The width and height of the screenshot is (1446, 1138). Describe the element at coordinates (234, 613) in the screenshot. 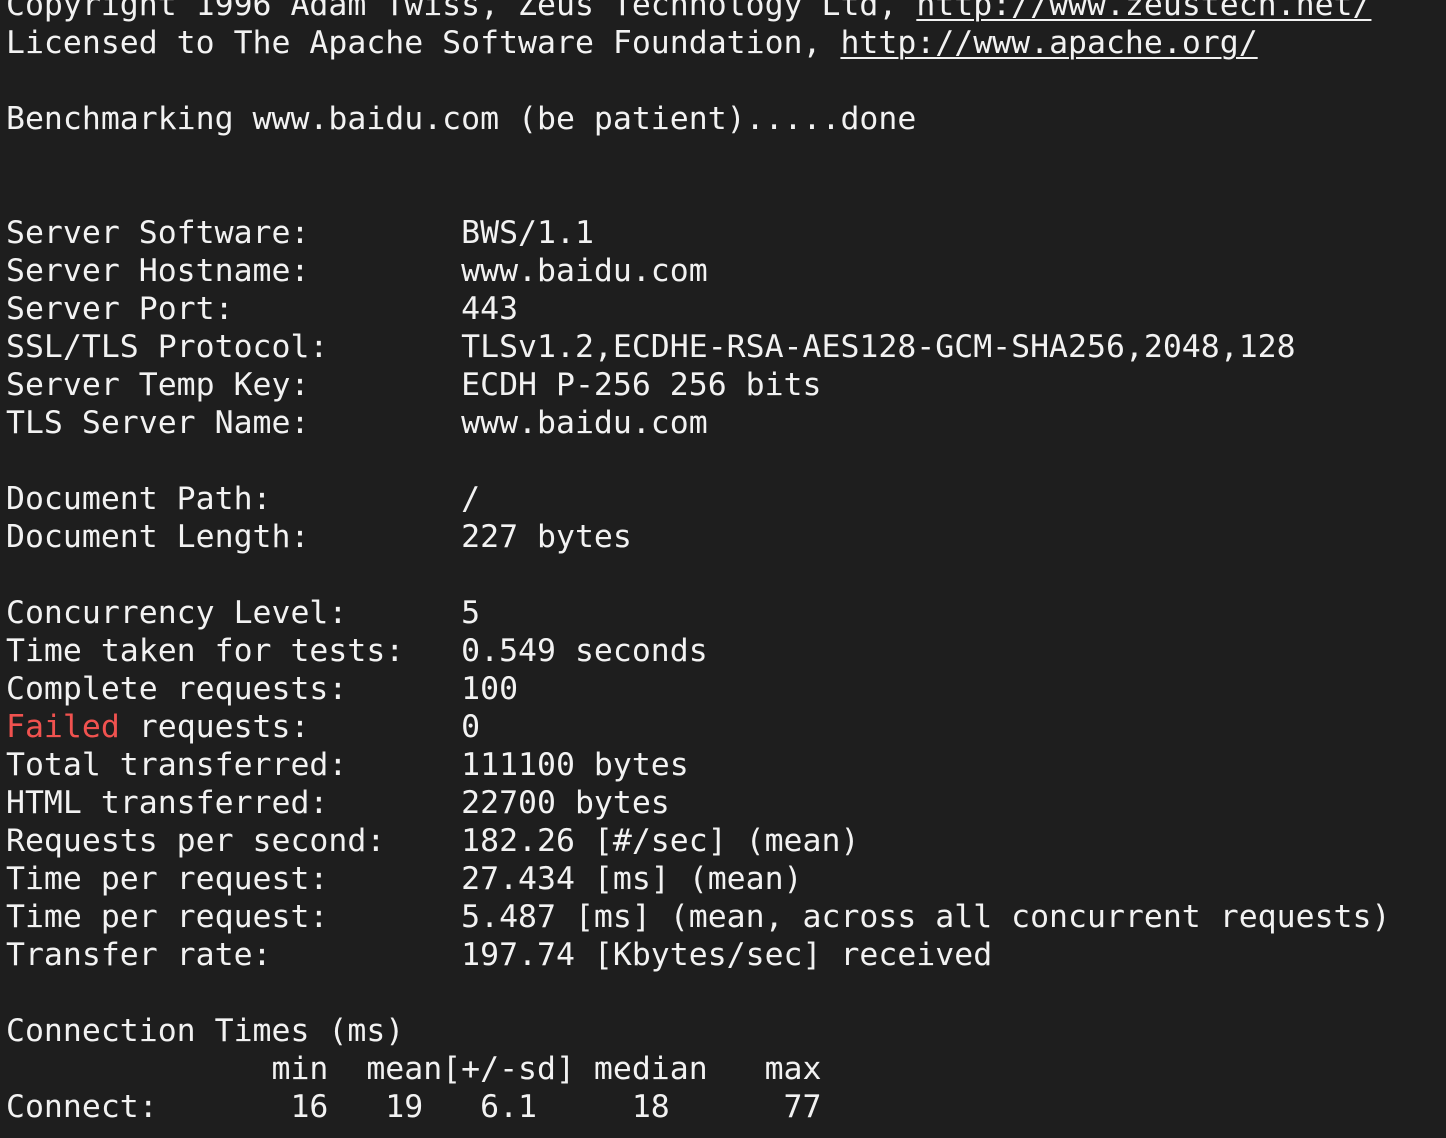

I see `concurrency-level-label: Concurrency Level:` at that location.